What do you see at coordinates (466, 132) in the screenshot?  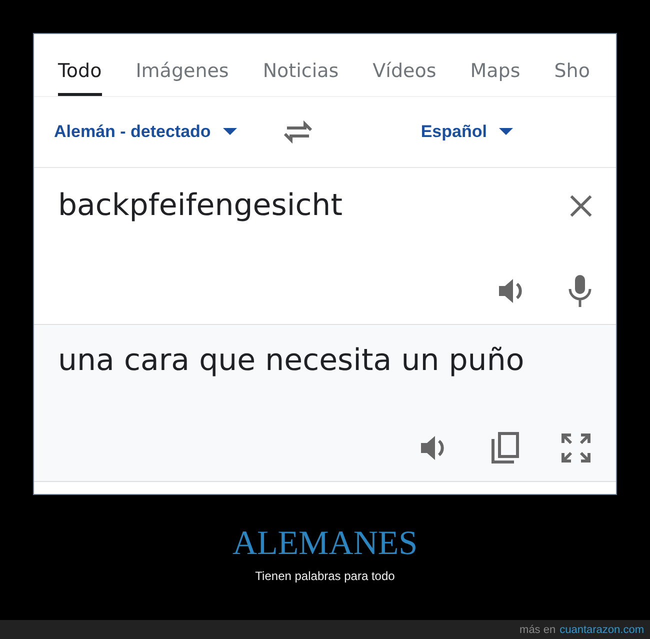 I see `target-language-dropdown: Español` at bounding box center [466, 132].